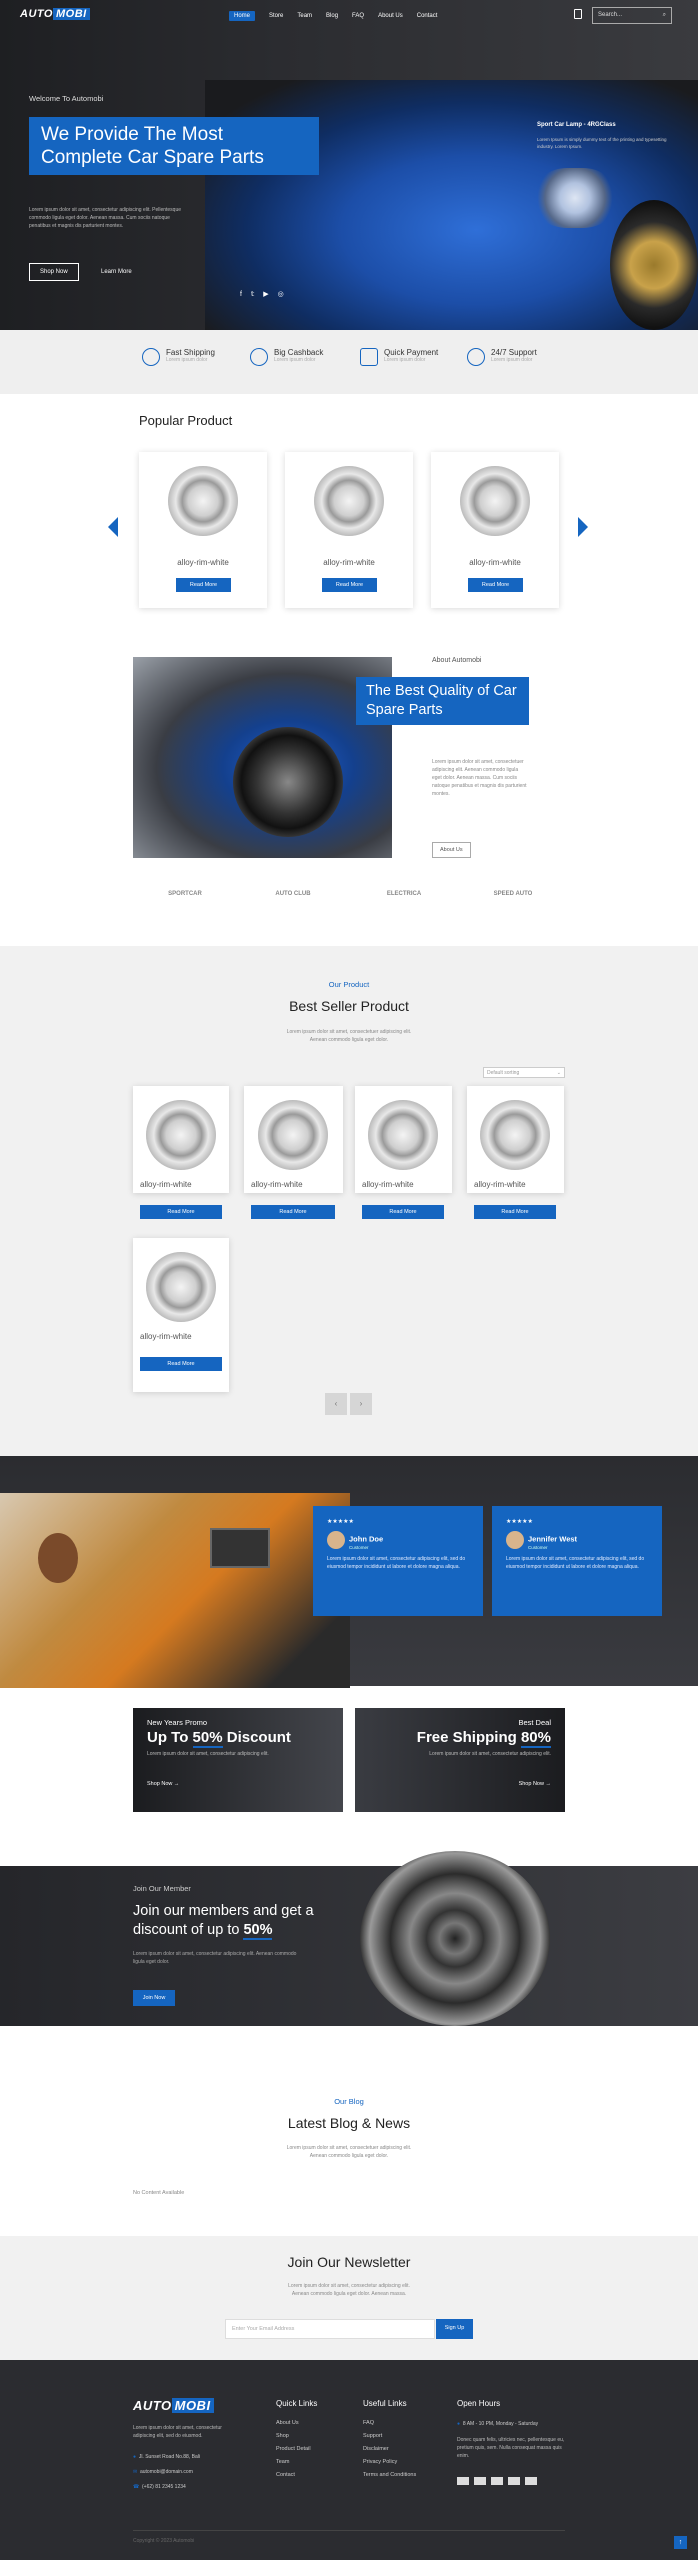  What do you see at coordinates (389, 2449) in the screenshot?
I see `footer-link: Disclaimer` at bounding box center [389, 2449].